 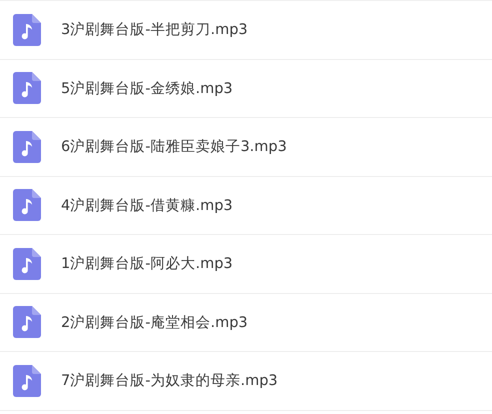 What do you see at coordinates (147, 205) in the screenshot?
I see `file-name: 4沪剧舞台版-借黄糠.mp3` at bounding box center [147, 205].